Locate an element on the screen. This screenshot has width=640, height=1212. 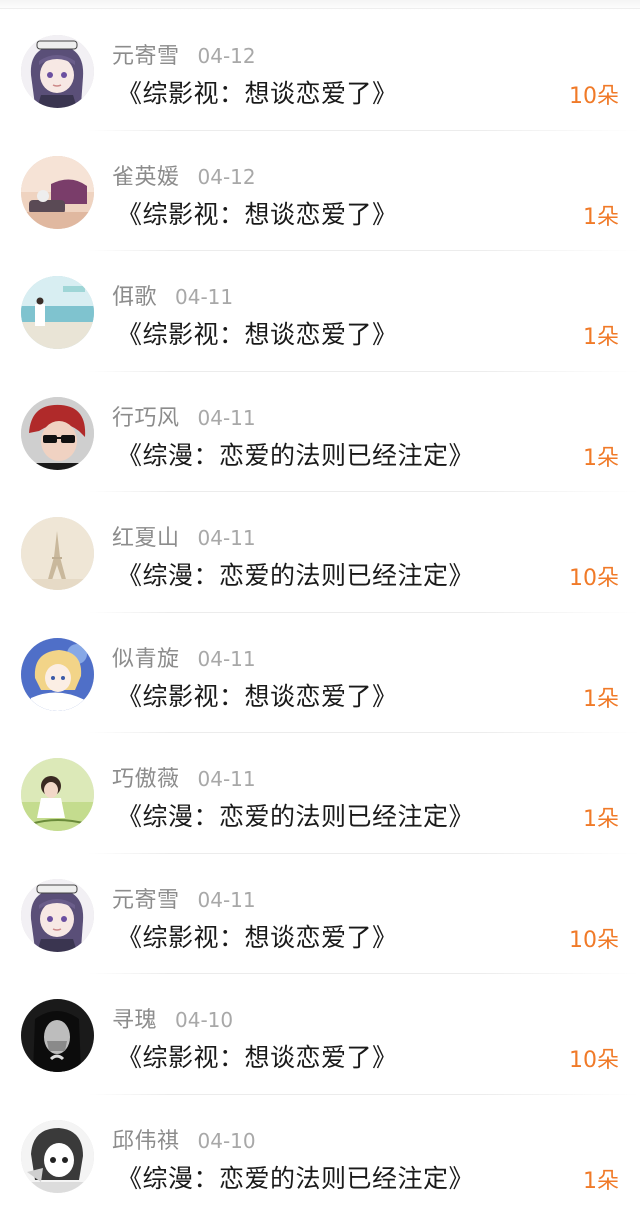
list-item: 雀英媛 04-12 《综影视：想谈恋爱了》 1朵 is located at coordinates (320, 191).